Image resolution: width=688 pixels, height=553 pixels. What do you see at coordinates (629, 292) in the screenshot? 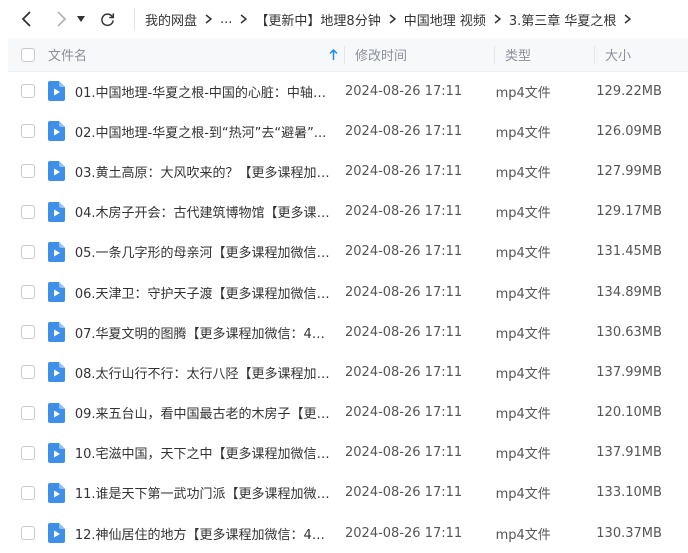
I see `file-size: 134.89MB` at bounding box center [629, 292].